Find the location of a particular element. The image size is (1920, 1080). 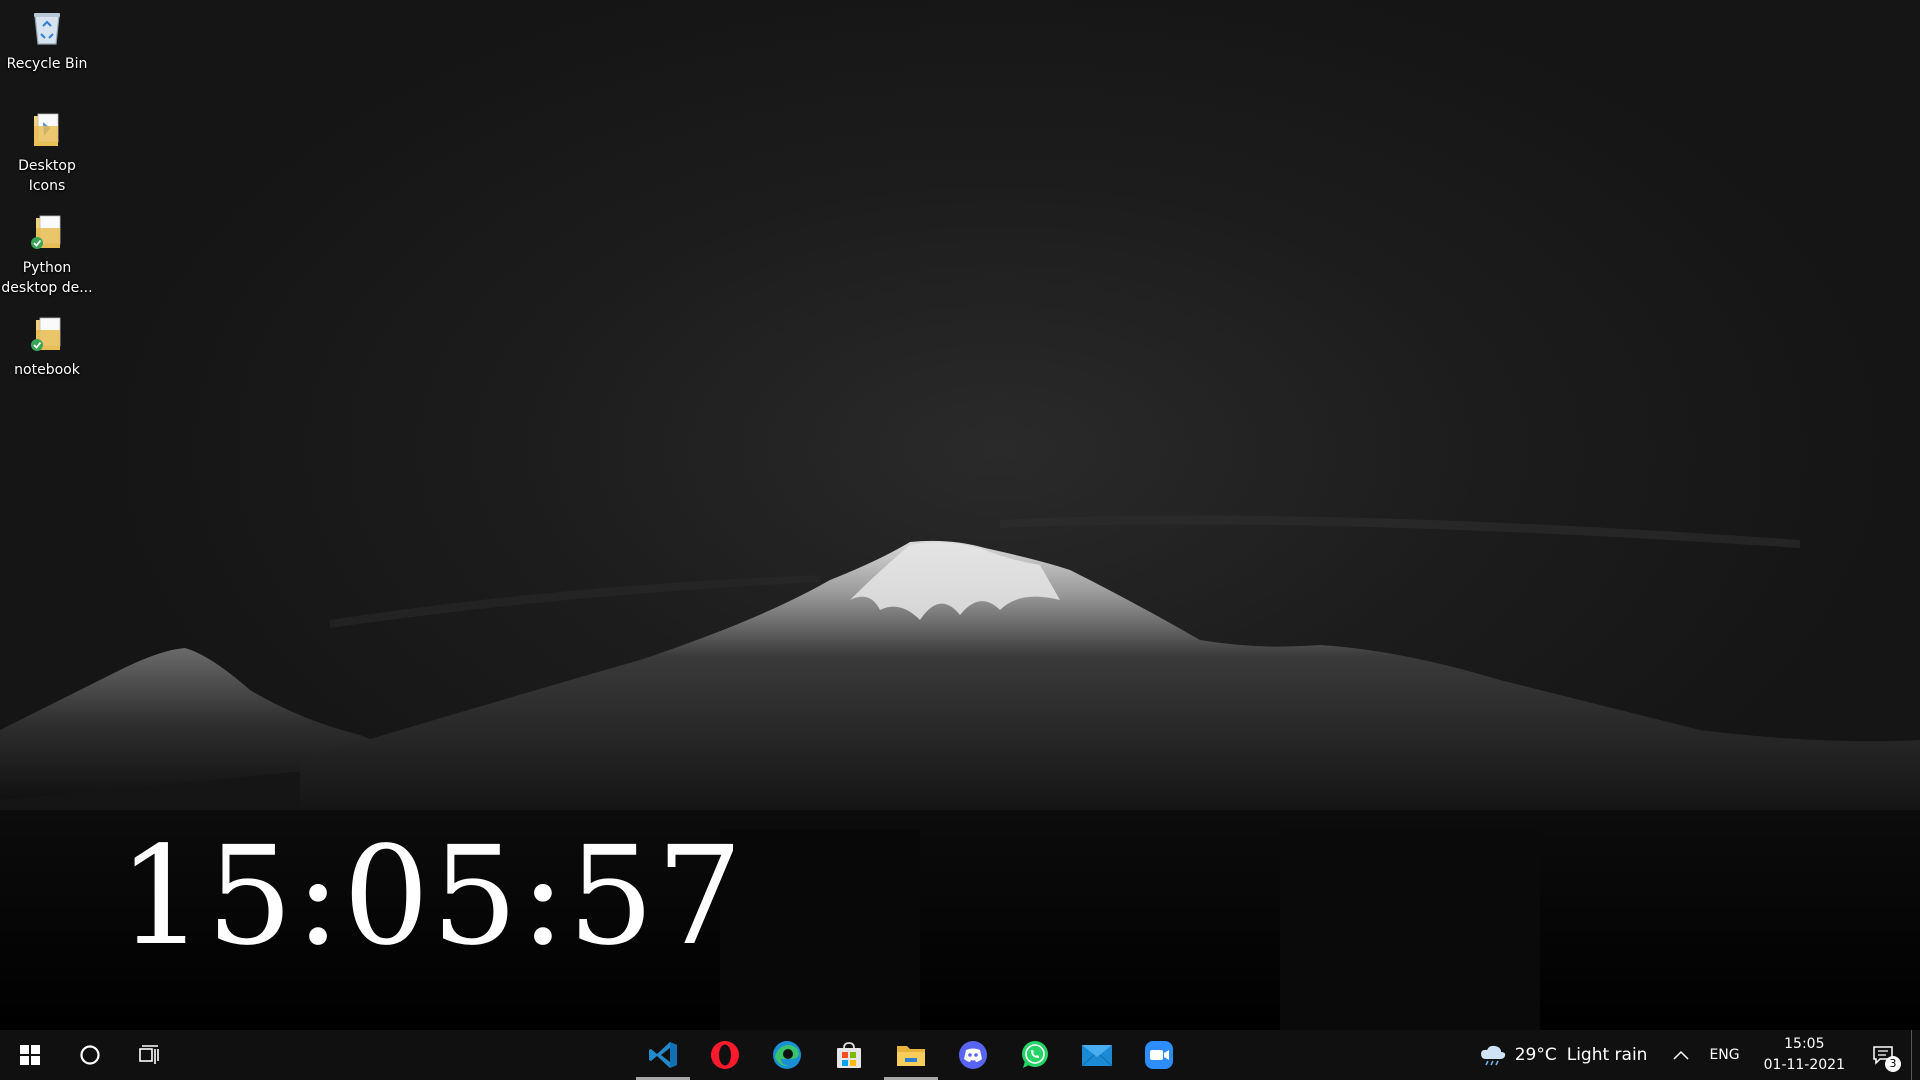

task-view-button is located at coordinates (150, 1055).